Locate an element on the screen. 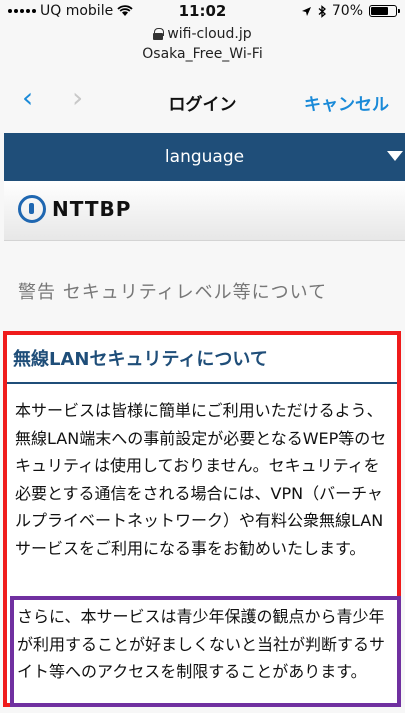 The height and width of the screenshot is (713, 405). battery-fill is located at coordinates (379, 11).